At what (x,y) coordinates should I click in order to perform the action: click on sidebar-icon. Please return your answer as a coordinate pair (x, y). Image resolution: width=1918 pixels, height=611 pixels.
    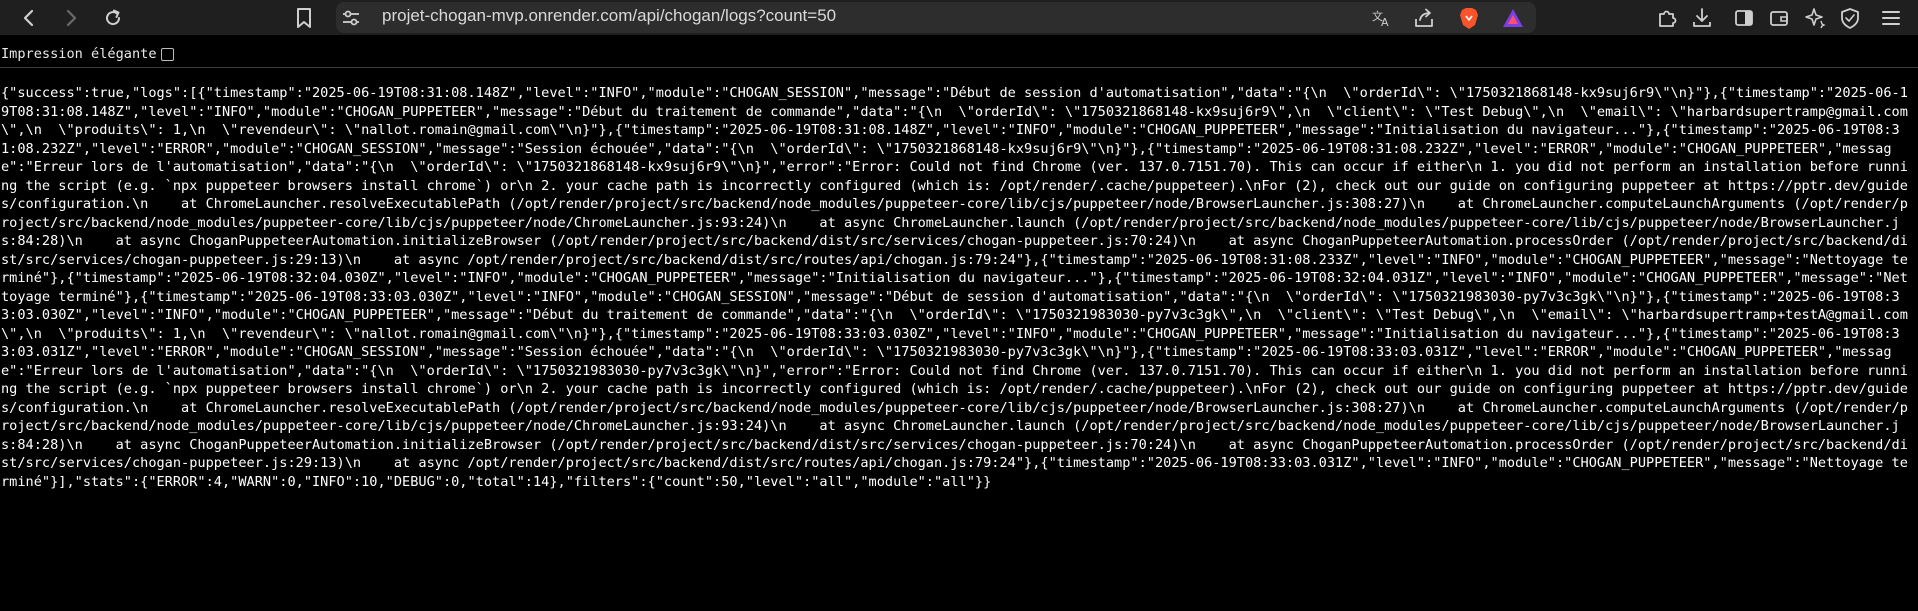
    Looking at the image, I should click on (1744, 18).